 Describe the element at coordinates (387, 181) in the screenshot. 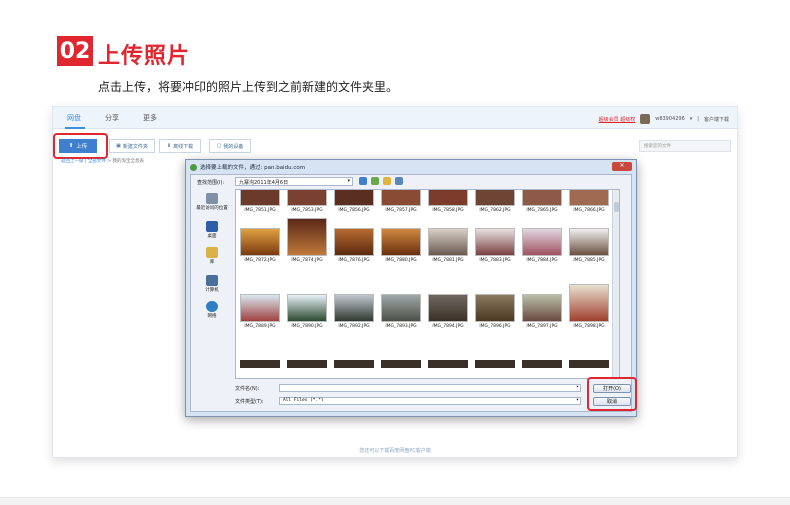

I see `new-folder-icon` at that location.